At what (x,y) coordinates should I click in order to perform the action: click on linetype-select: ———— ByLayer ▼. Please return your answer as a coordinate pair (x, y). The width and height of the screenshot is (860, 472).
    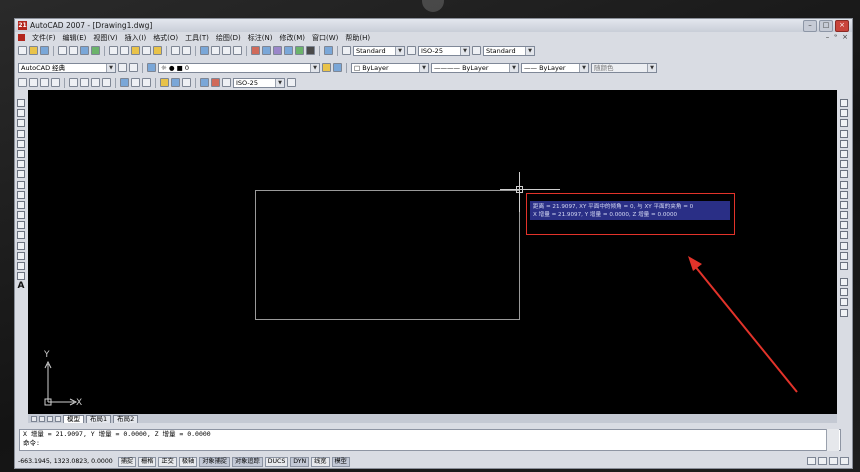
    Looking at the image, I should click on (475, 67).